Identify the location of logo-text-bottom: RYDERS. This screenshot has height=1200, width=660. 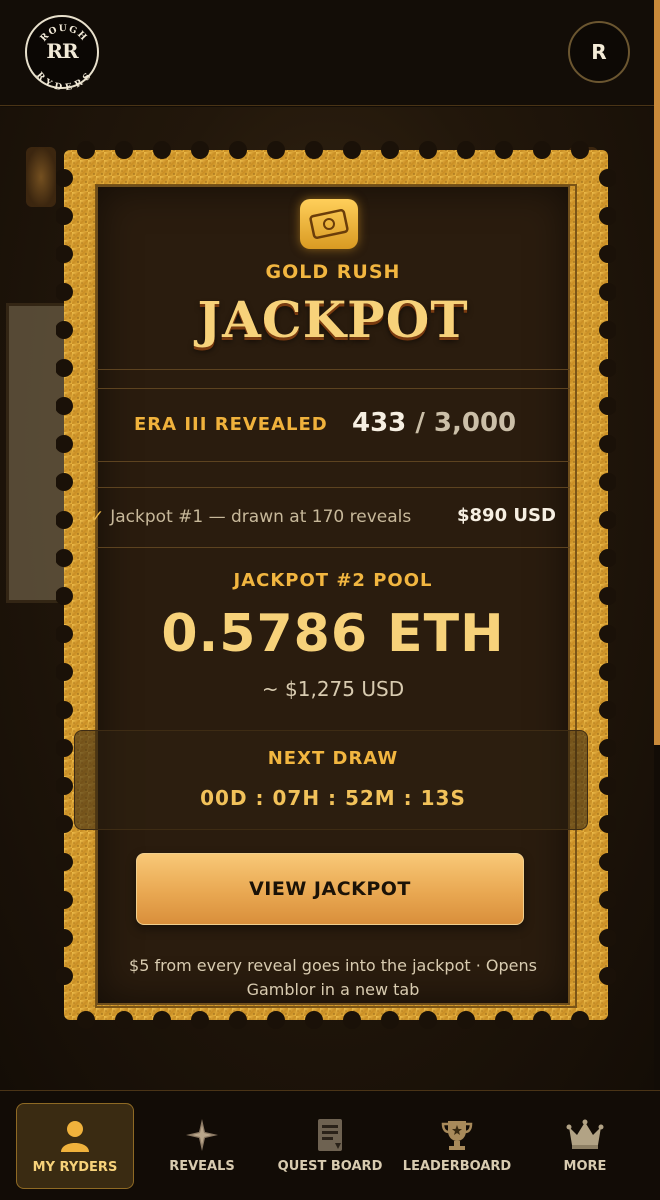
(63, 81).